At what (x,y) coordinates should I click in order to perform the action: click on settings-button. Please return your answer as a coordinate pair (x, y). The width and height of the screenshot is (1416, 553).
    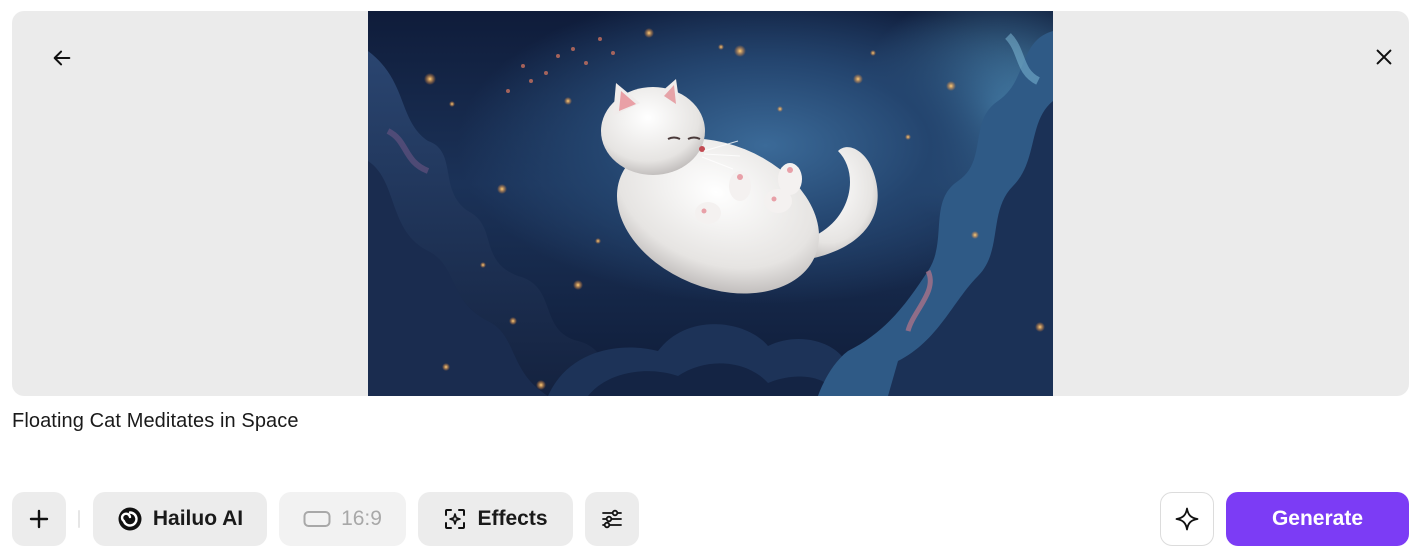
    Looking at the image, I should click on (612, 519).